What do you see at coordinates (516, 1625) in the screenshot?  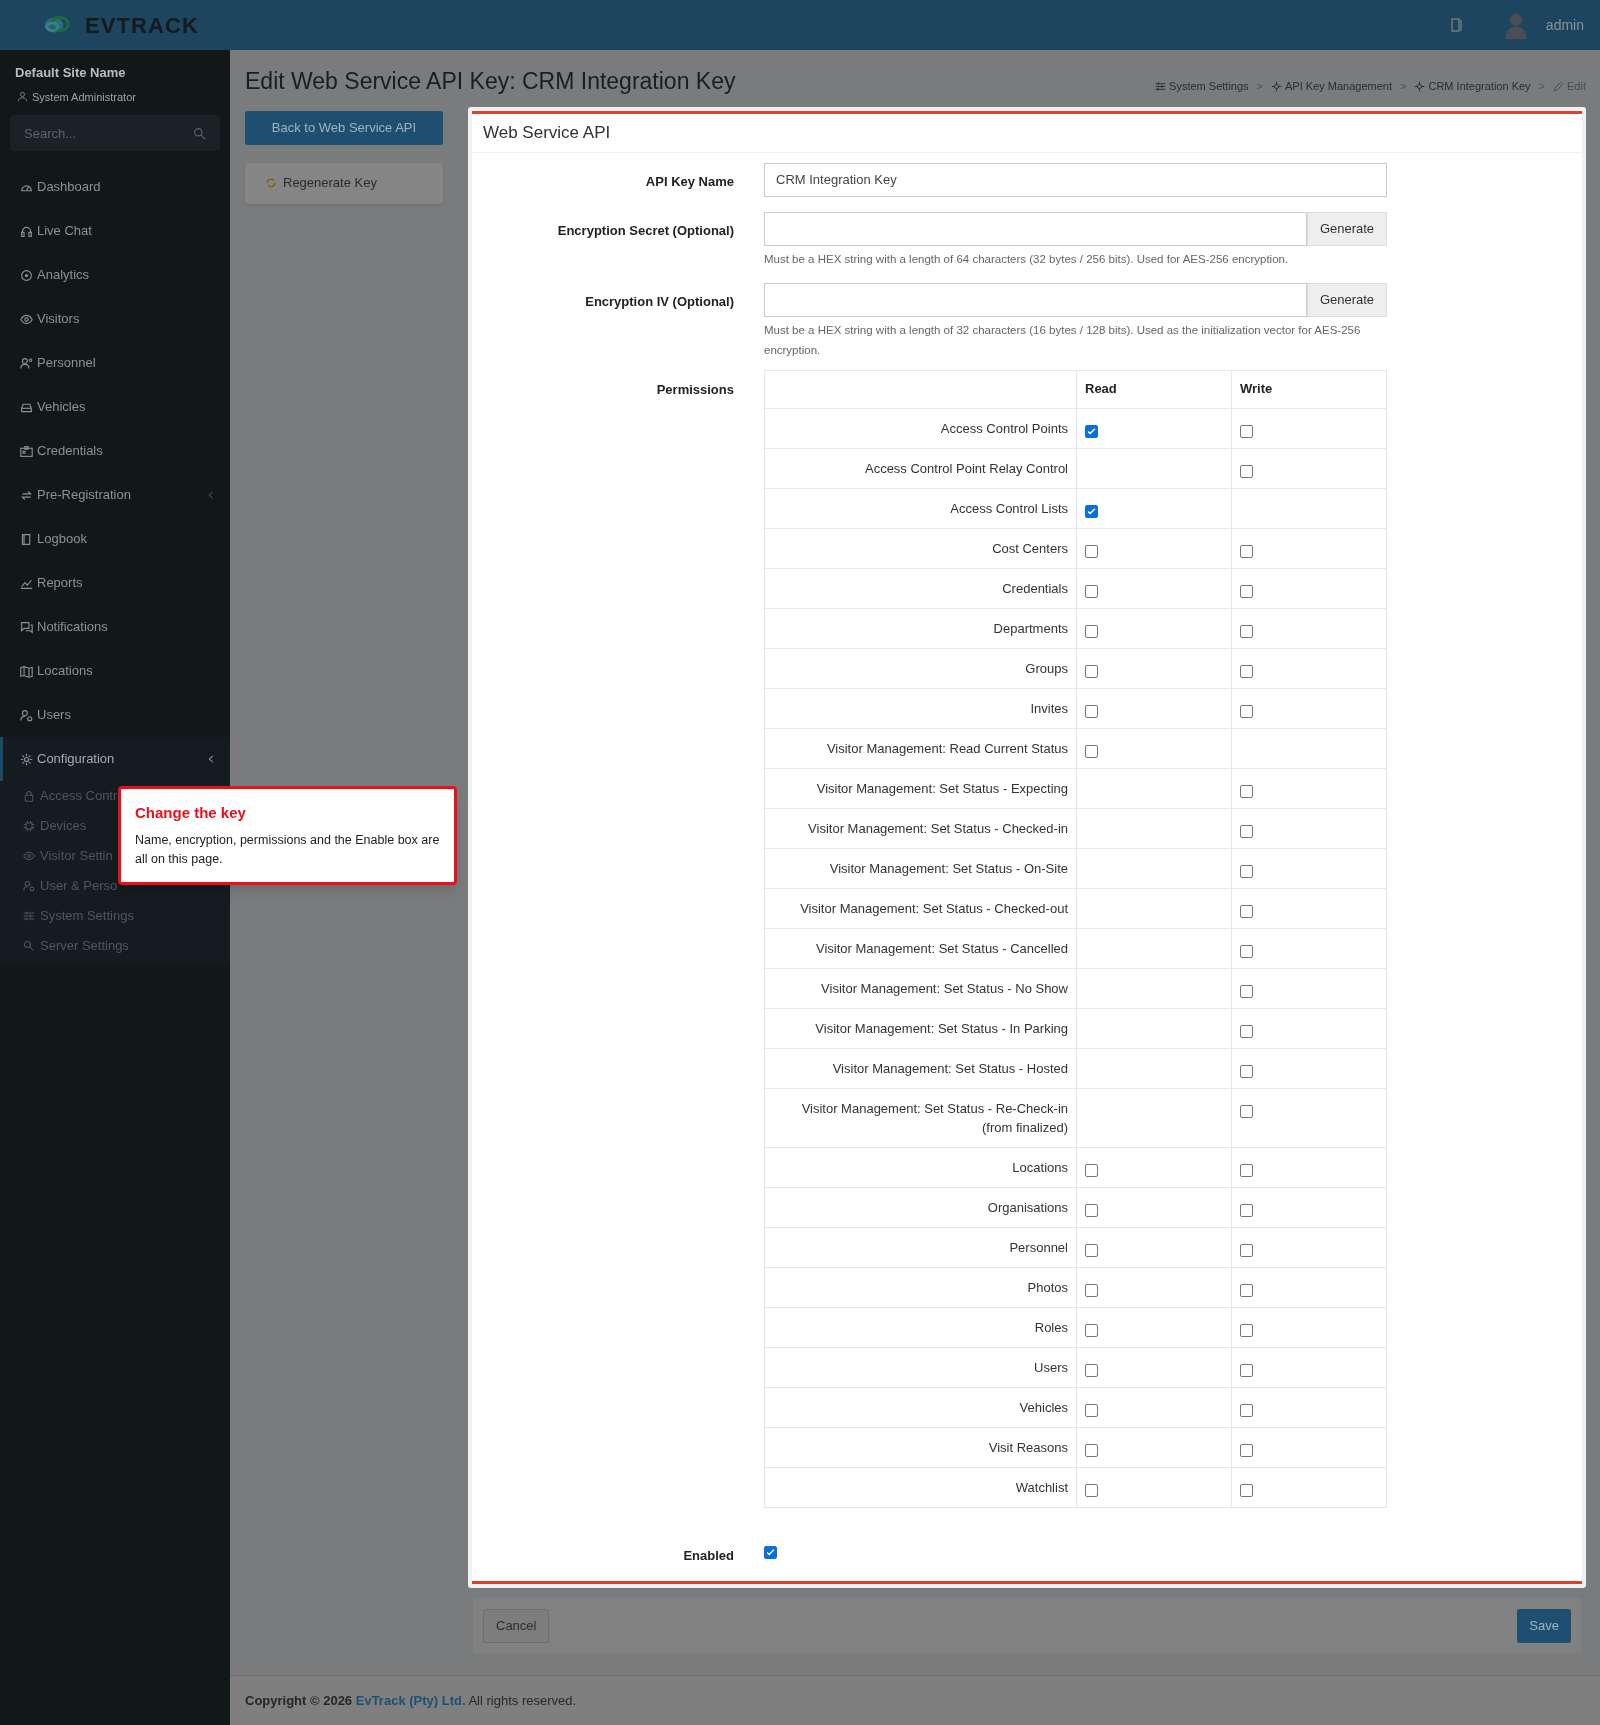 I see `cancel-button: Cancel` at bounding box center [516, 1625].